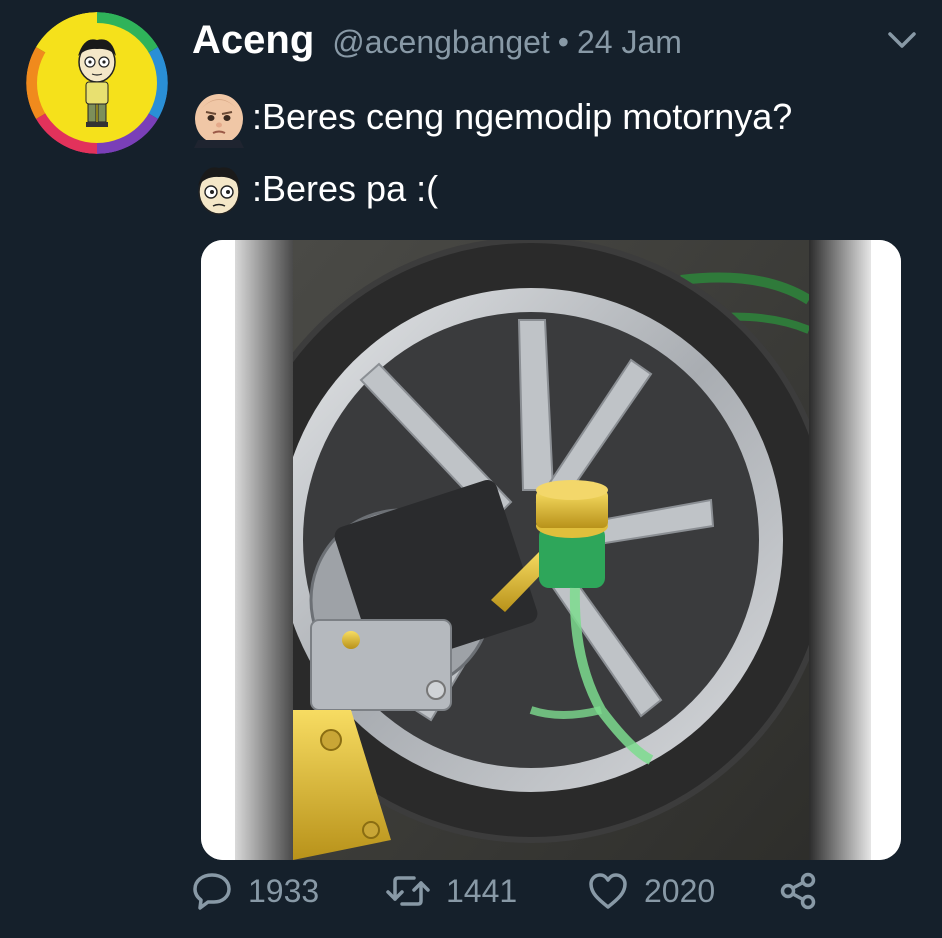  What do you see at coordinates (441, 42) in the screenshot?
I see `user-handle: @acengbanget` at bounding box center [441, 42].